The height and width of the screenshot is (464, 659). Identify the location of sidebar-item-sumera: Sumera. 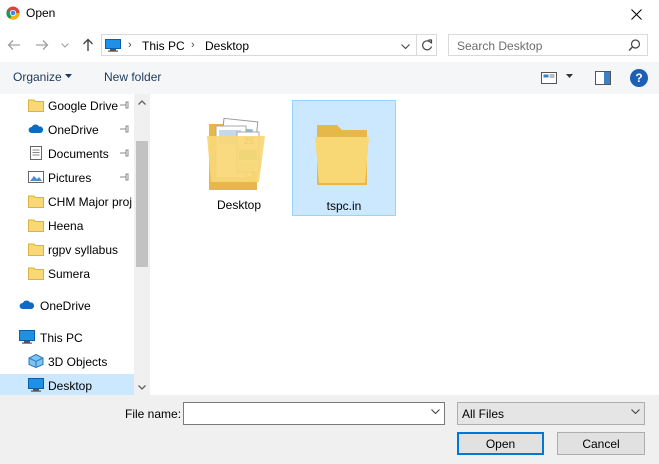
(67, 274).